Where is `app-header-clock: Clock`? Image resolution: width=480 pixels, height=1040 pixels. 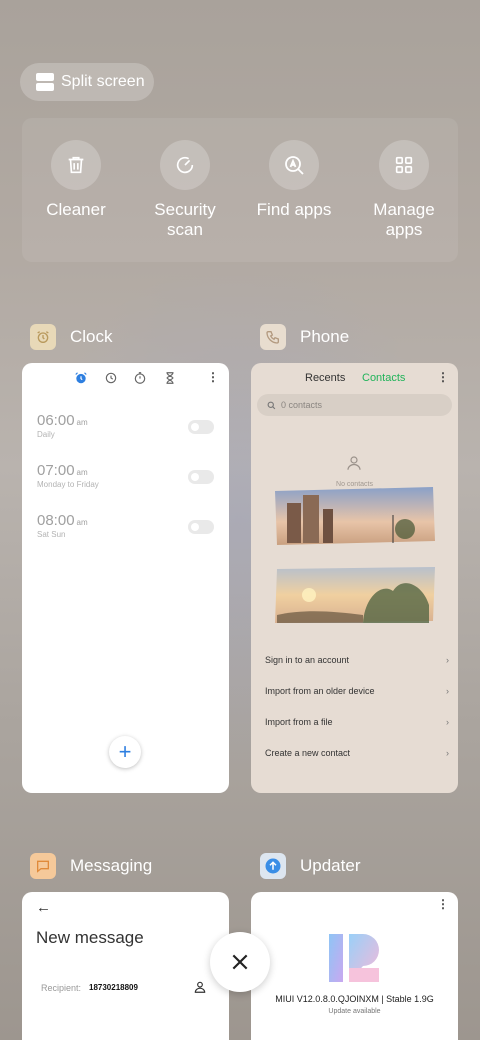 app-header-clock: Clock is located at coordinates (71, 337).